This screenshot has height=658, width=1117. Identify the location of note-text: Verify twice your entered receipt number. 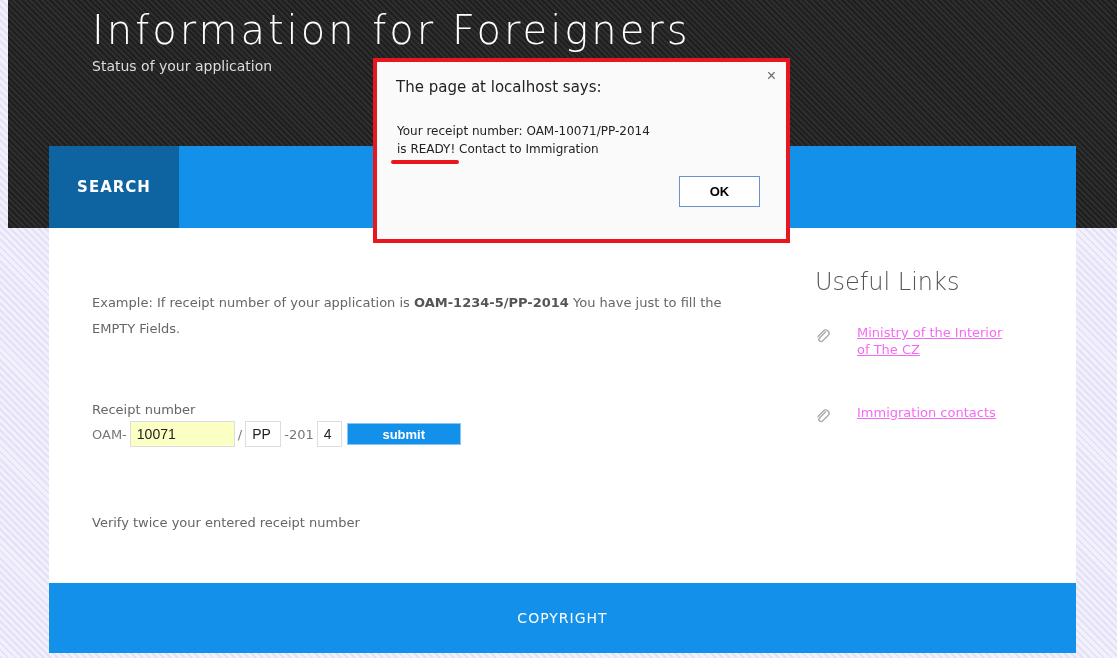
(226, 522).